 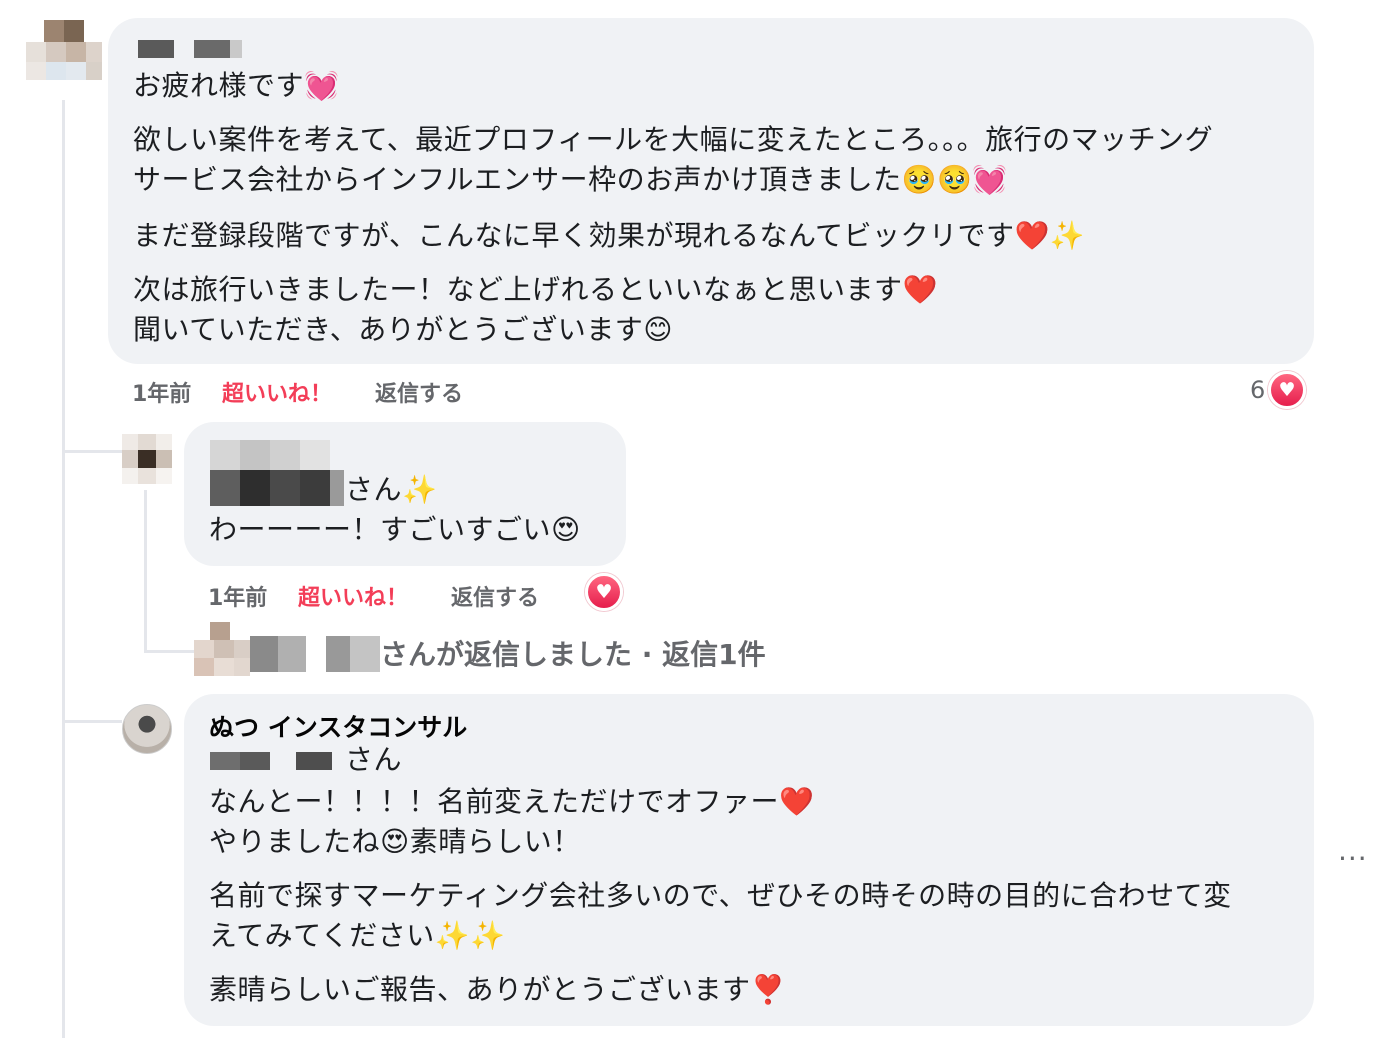 What do you see at coordinates (573, 653) in the screenshot?
I see `view-replies-link: さんが返信しました · 返信1件` at bounding box center [573, 653].